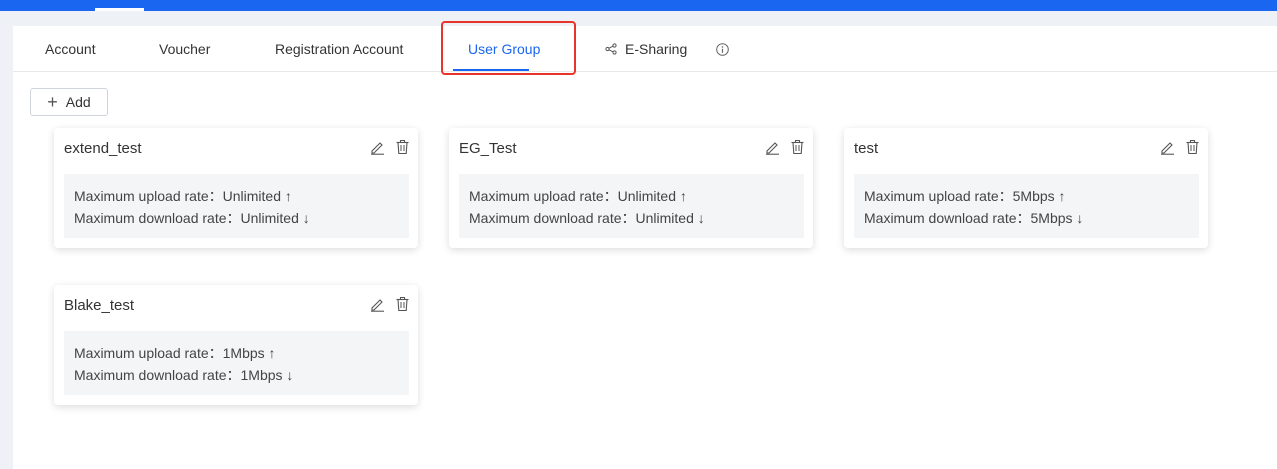 This screenshot has height=469, width=1277. I want to click on download-value: 5Mbps ↓, so click(1057, 218).